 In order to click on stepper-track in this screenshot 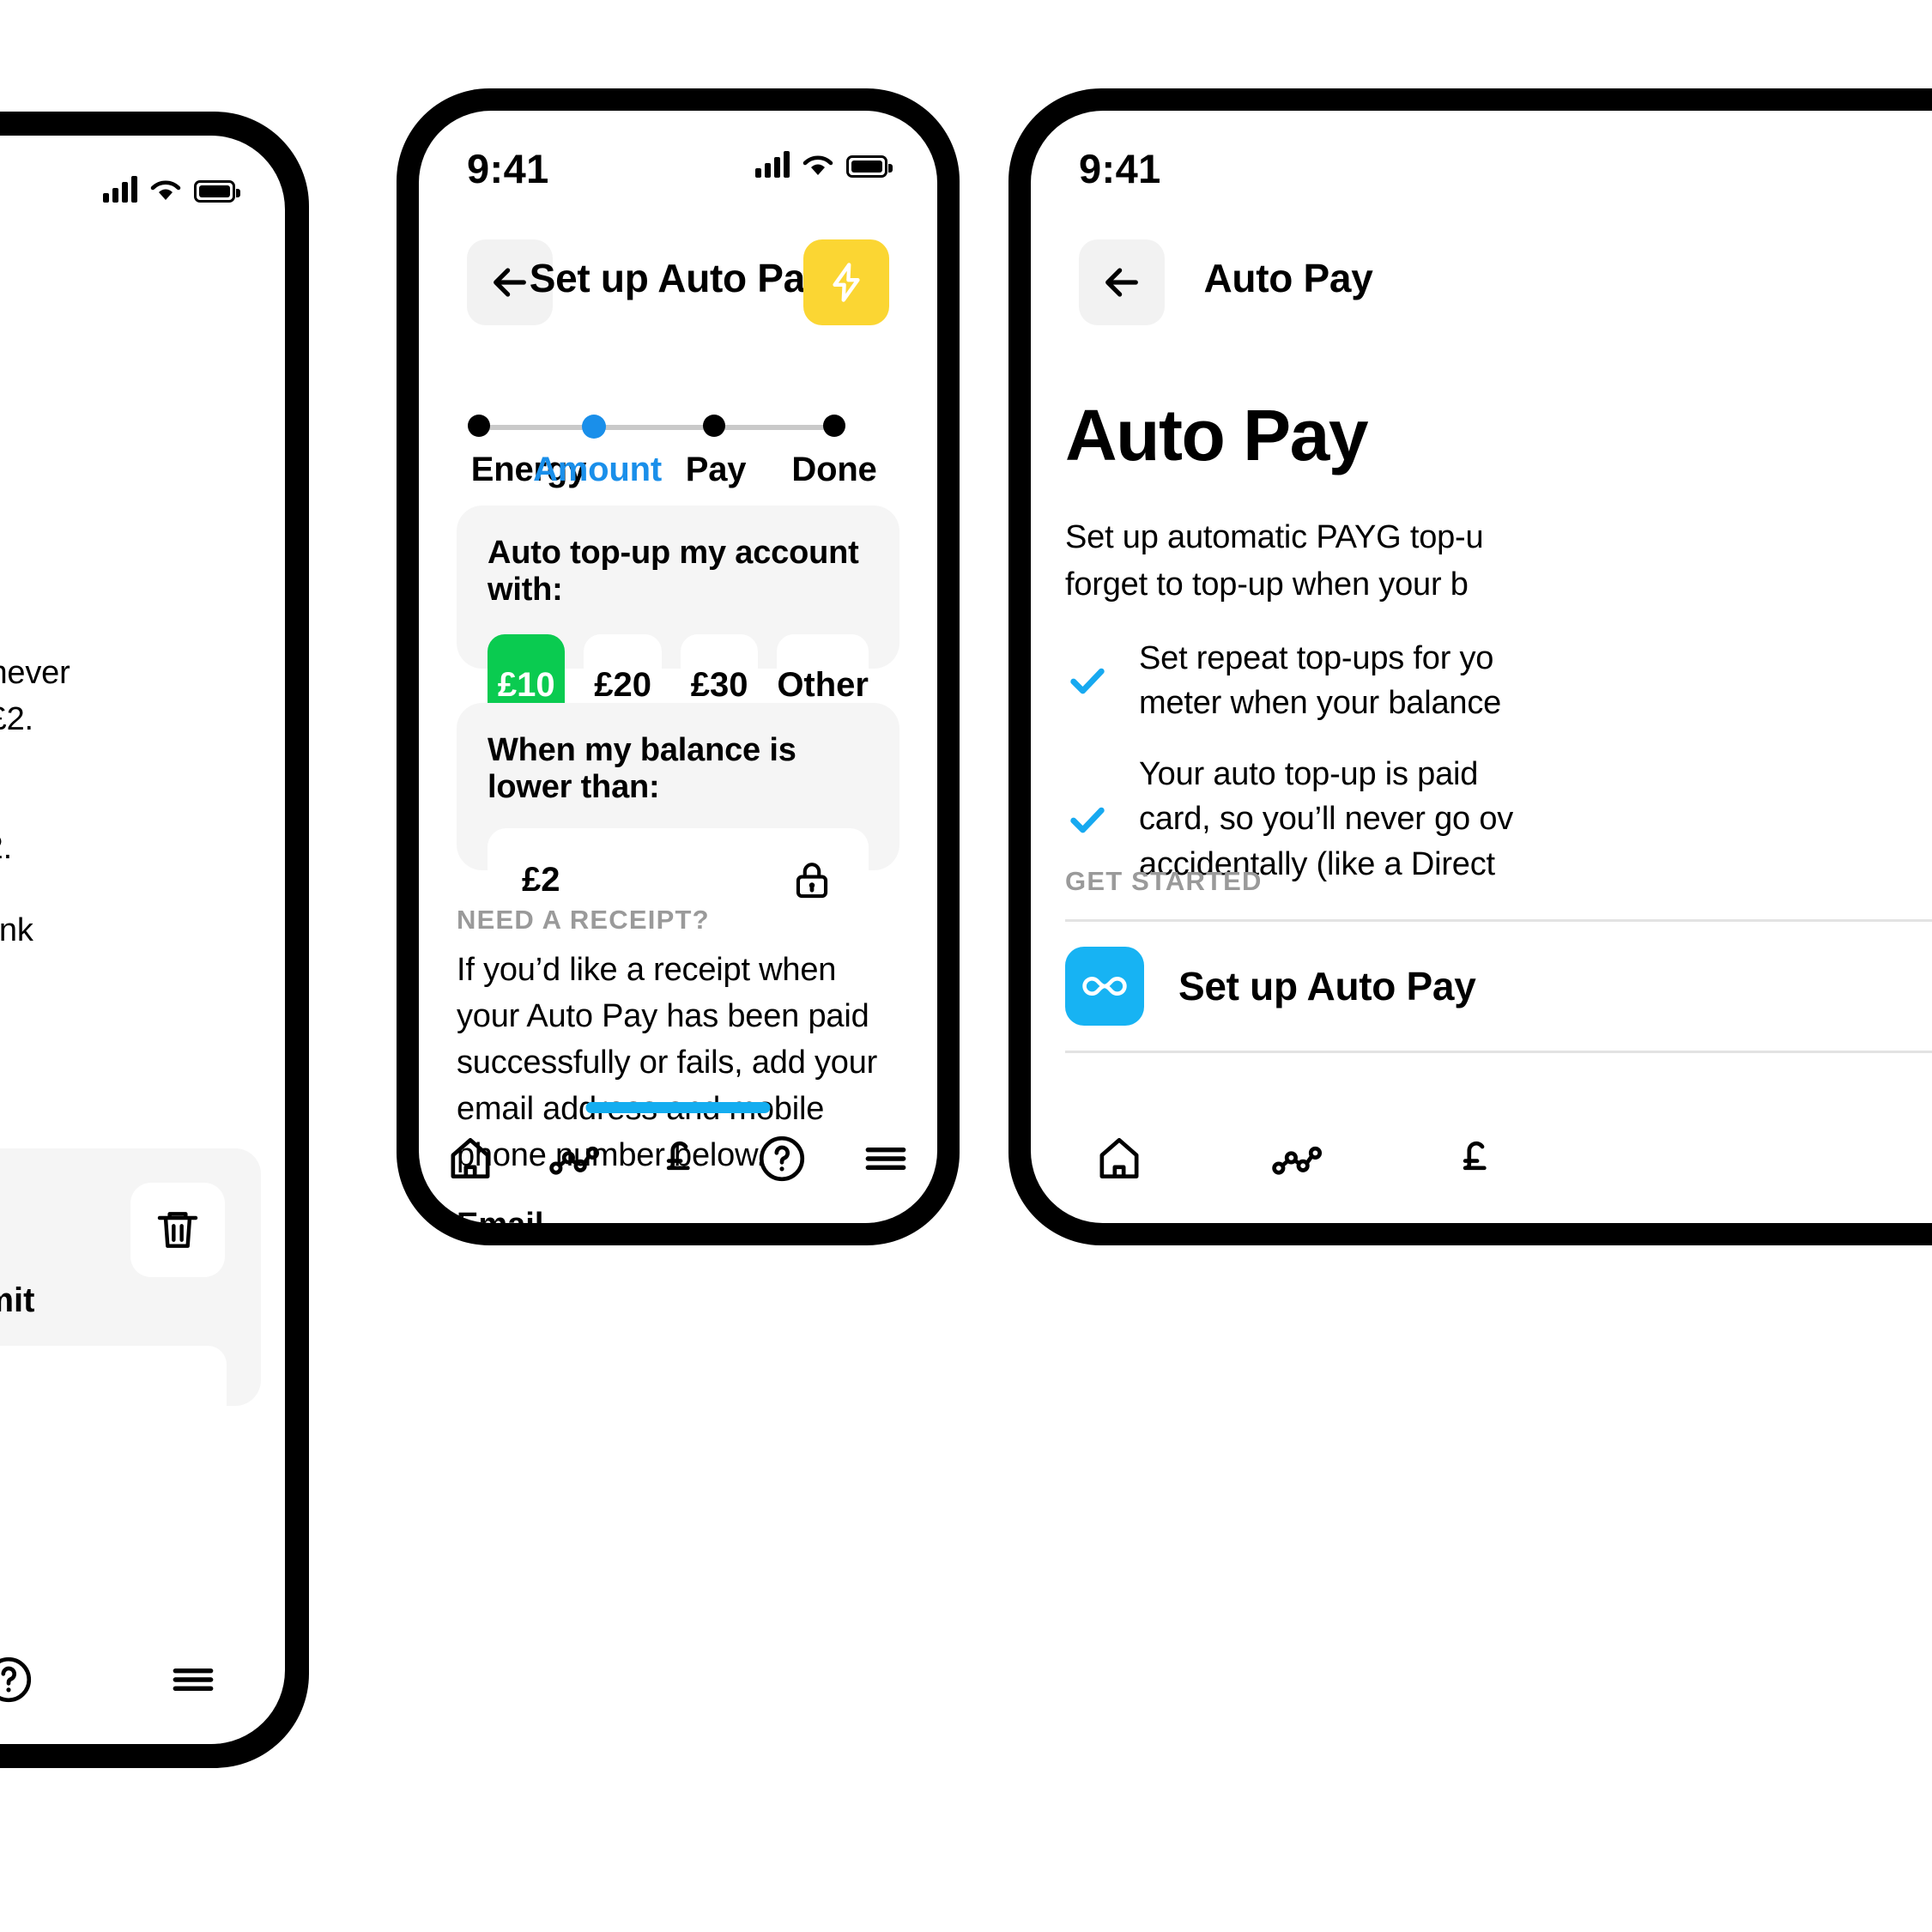, I will do `click(678, 426)`.